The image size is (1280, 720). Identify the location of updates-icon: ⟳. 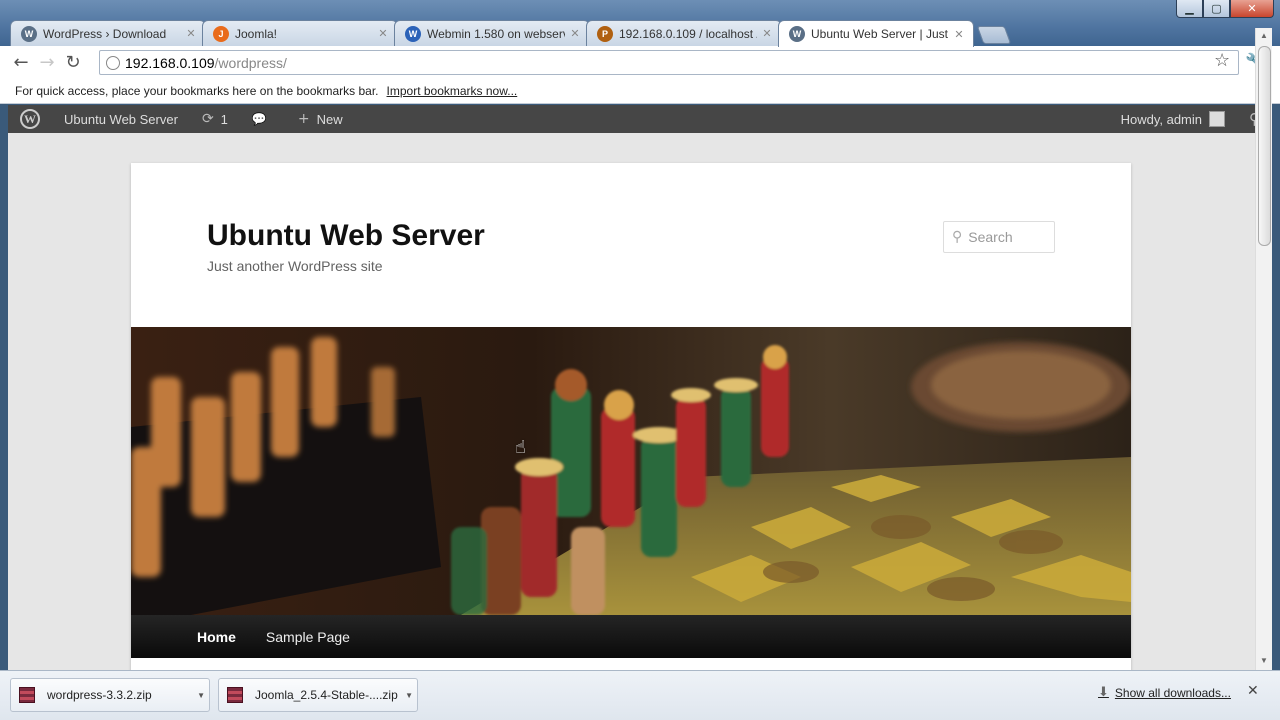
(207, 119).